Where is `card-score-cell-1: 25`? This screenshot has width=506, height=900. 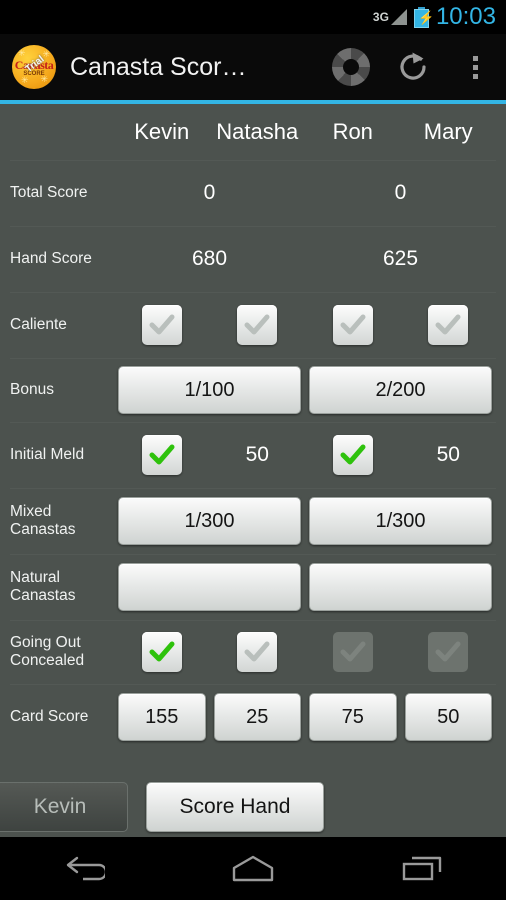
card-score-cell-1: 25 is located at coordinates (258, 717).